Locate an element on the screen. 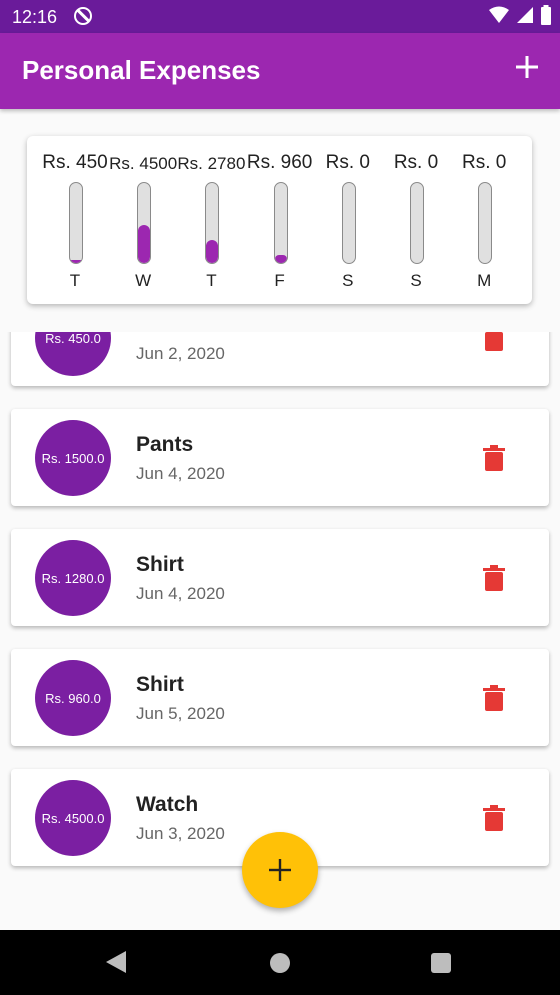  chart-bar-day: M is located at coordinates (484, 280).